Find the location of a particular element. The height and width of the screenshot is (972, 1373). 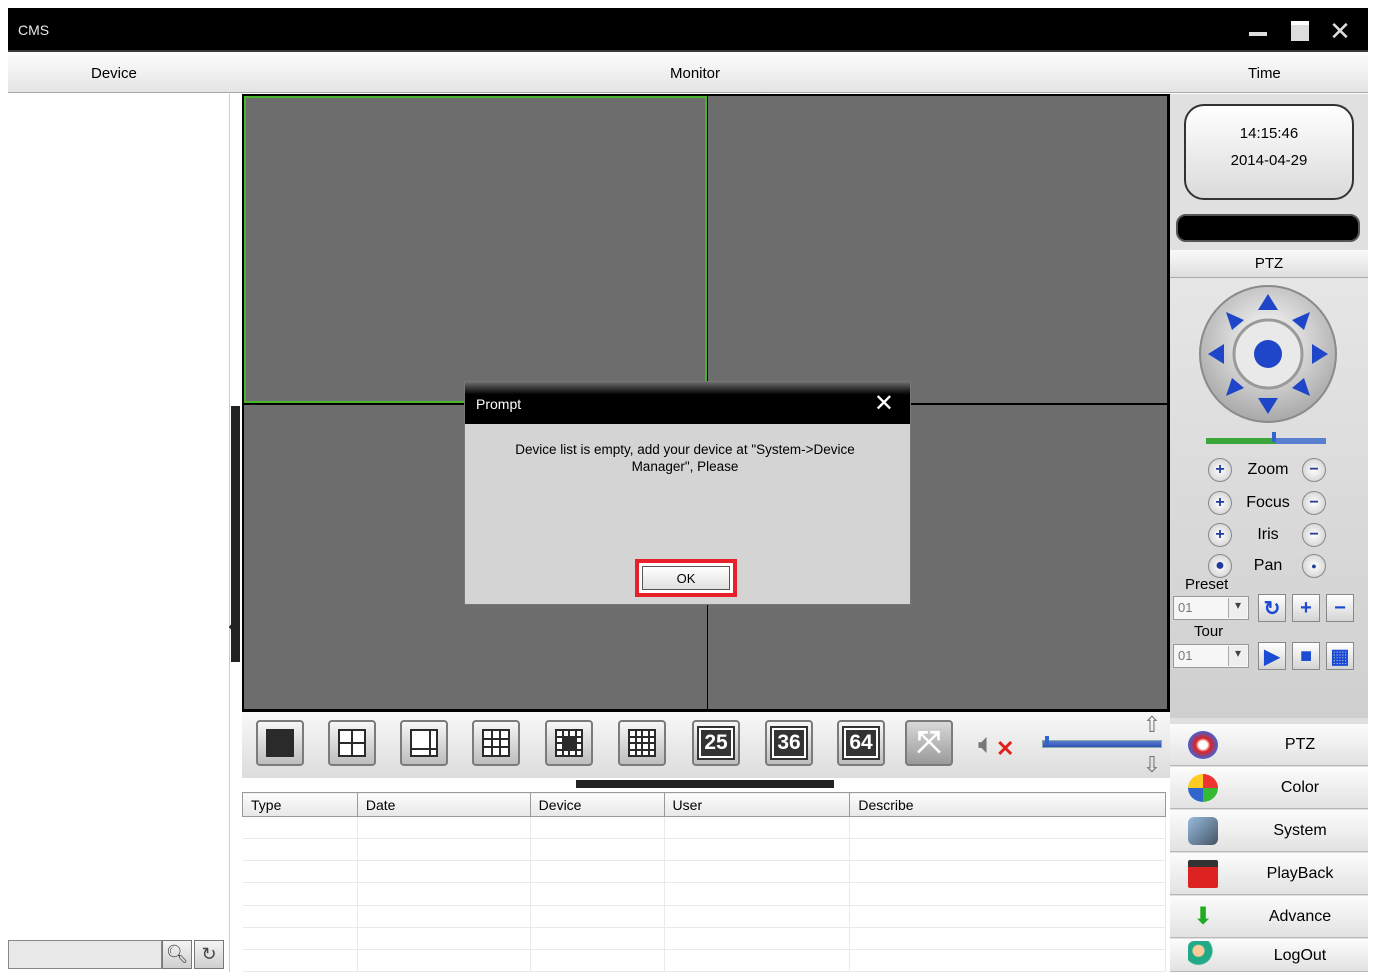

iris-control: + Iris − is located at coordinates (1283, 535).